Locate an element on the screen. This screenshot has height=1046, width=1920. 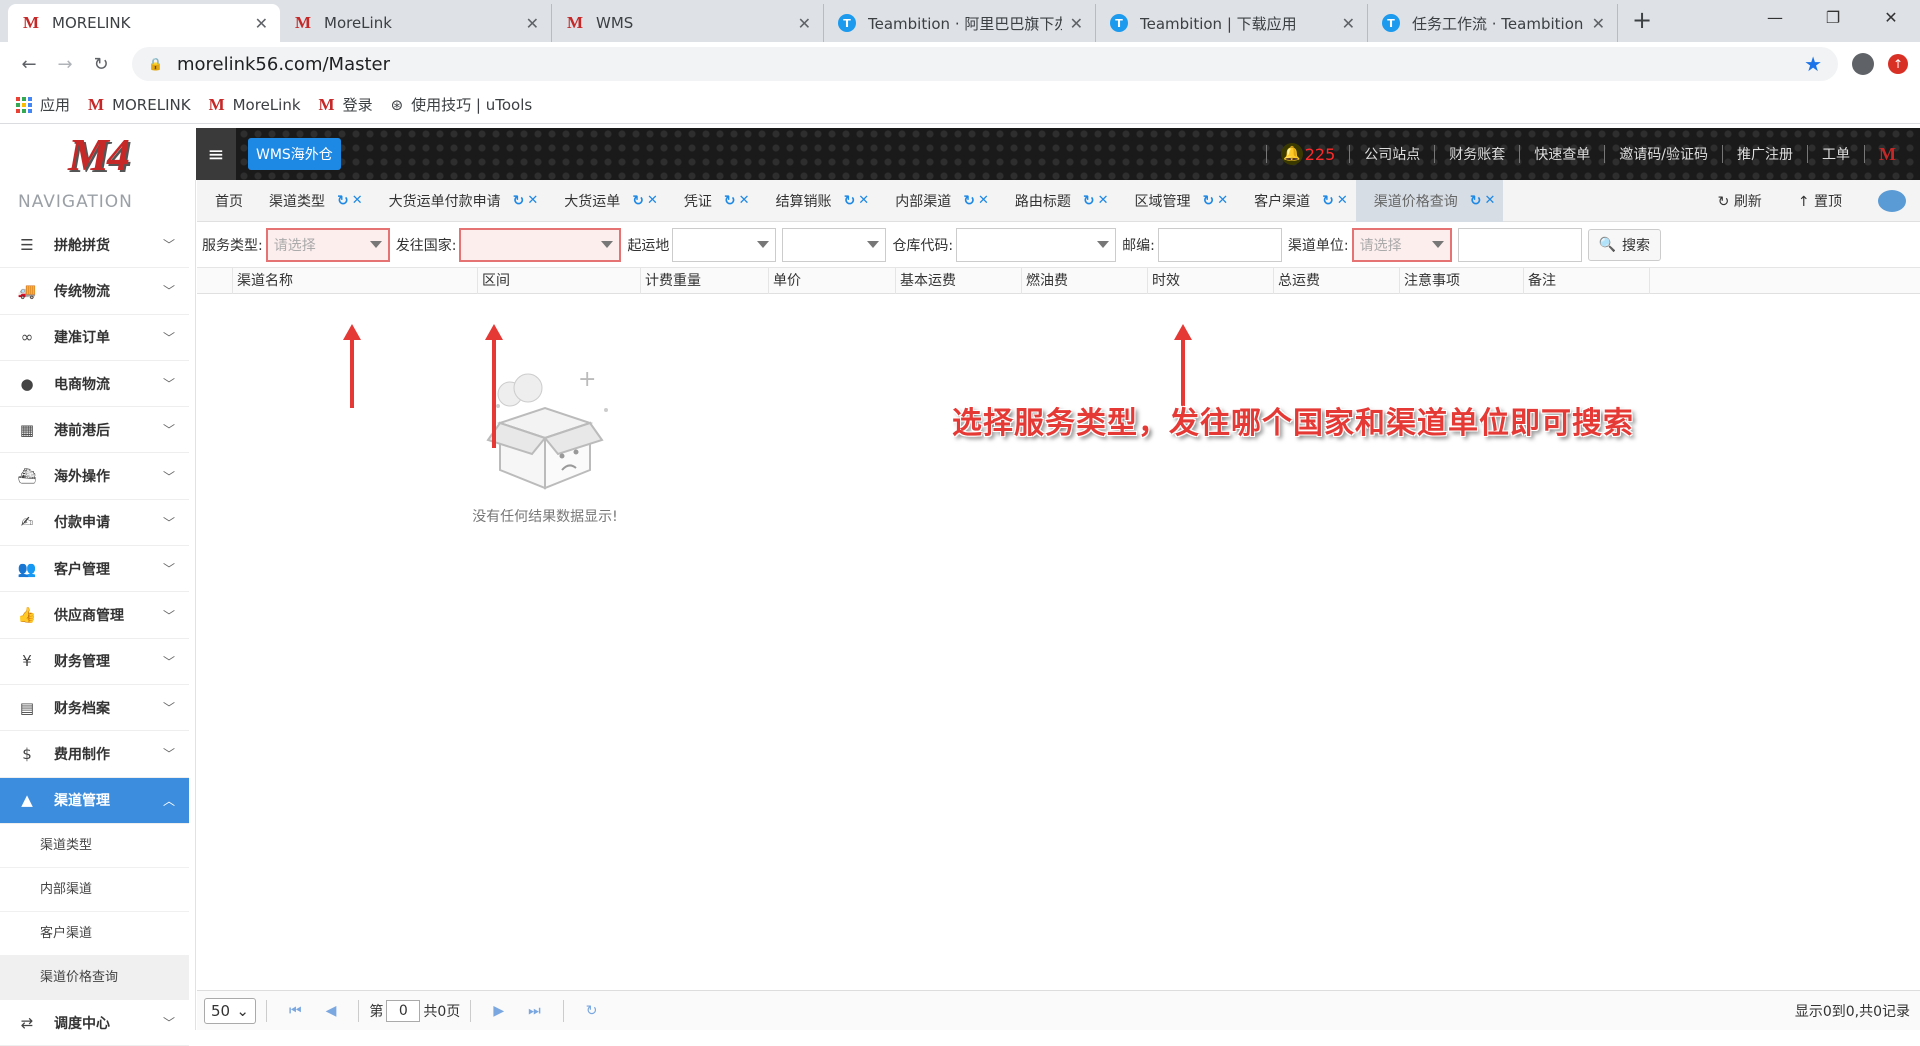
page-tab: 结算销账 ↻ ✕ is located at coordinates (818, 201).